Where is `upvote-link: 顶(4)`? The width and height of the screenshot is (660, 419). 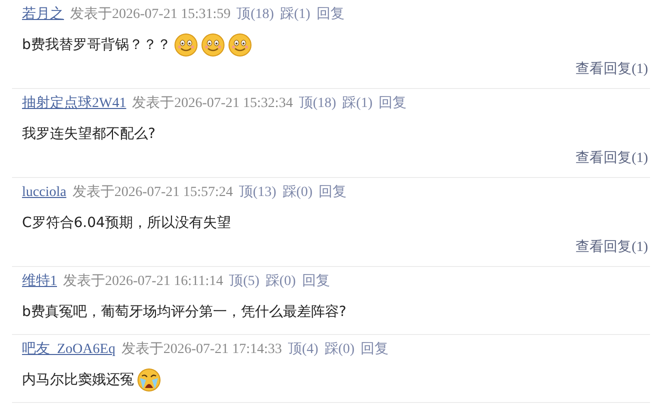 upvote-link: 顶(4) is located at coordinates (303, 350).